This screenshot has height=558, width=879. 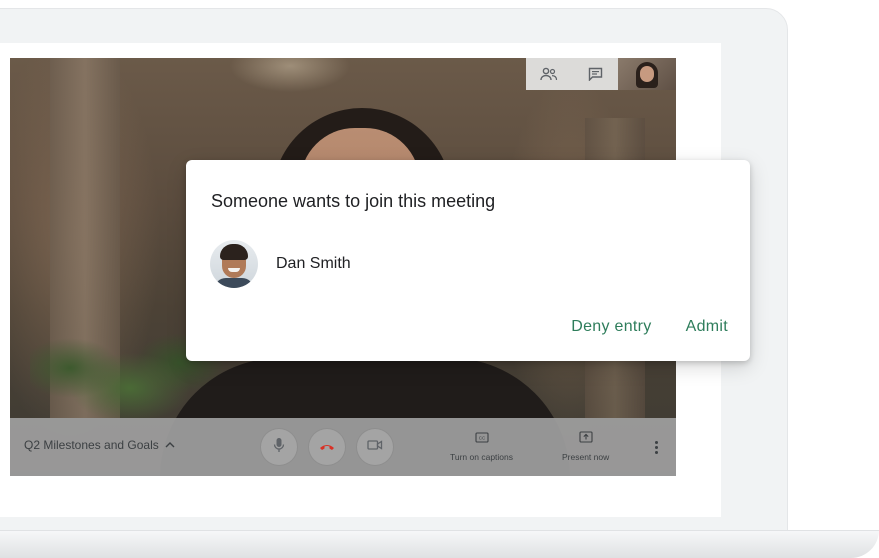 What do you see at coordinates (707, 327) in the screenshot?
I see `admit-button: Admit` at bounding box center [707, 327].